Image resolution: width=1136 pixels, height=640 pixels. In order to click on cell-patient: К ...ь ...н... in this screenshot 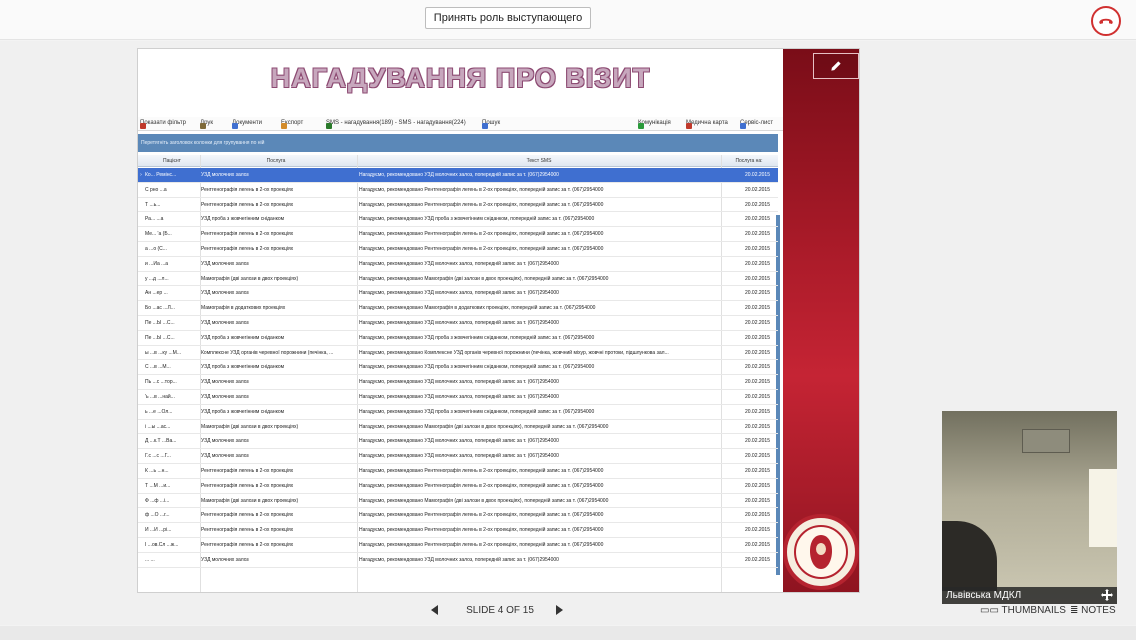, I will do `click(157, 471)`.